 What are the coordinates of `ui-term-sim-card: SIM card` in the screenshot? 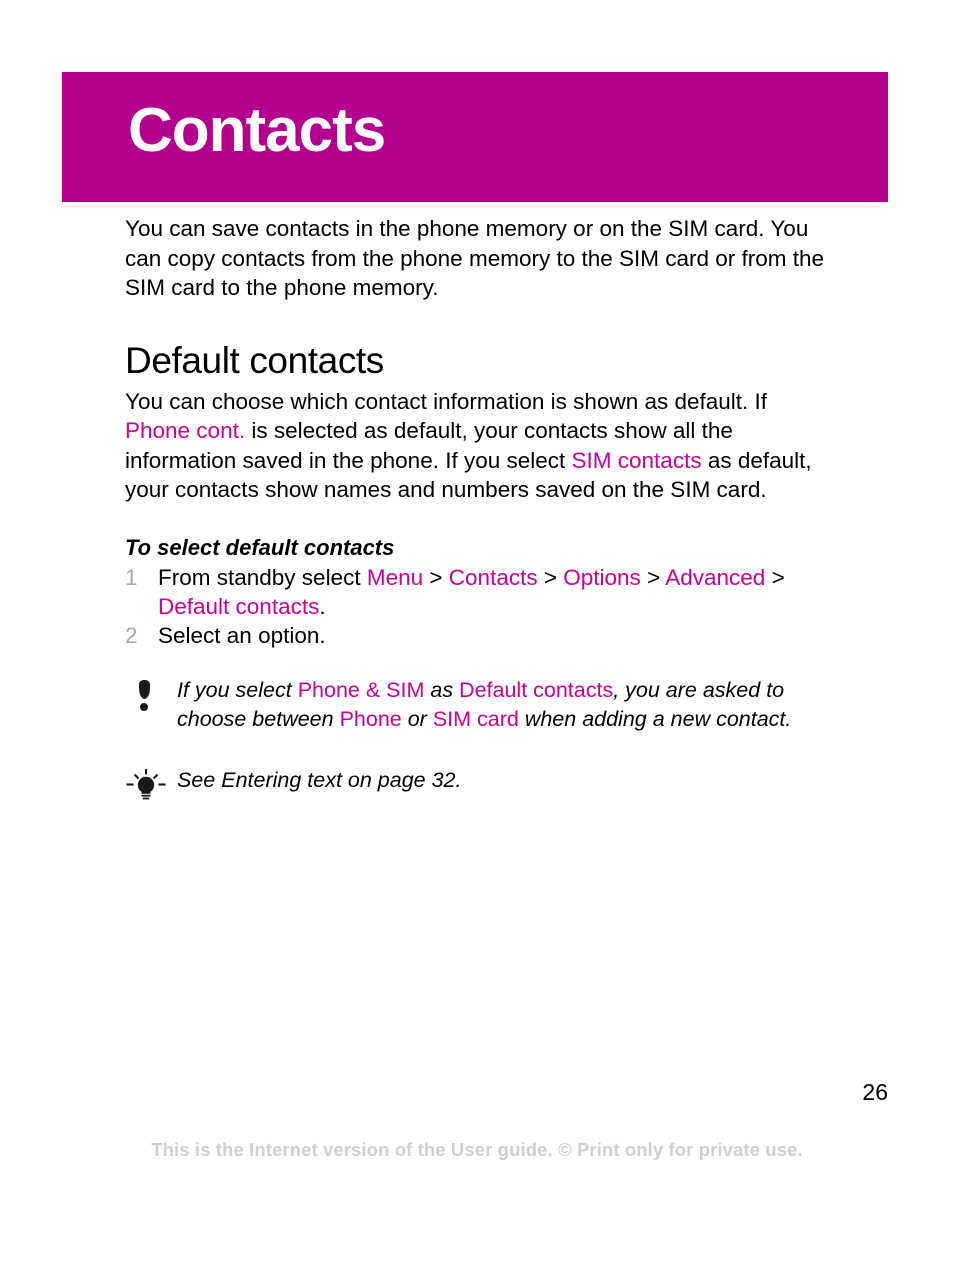 It's located at (475, 718).